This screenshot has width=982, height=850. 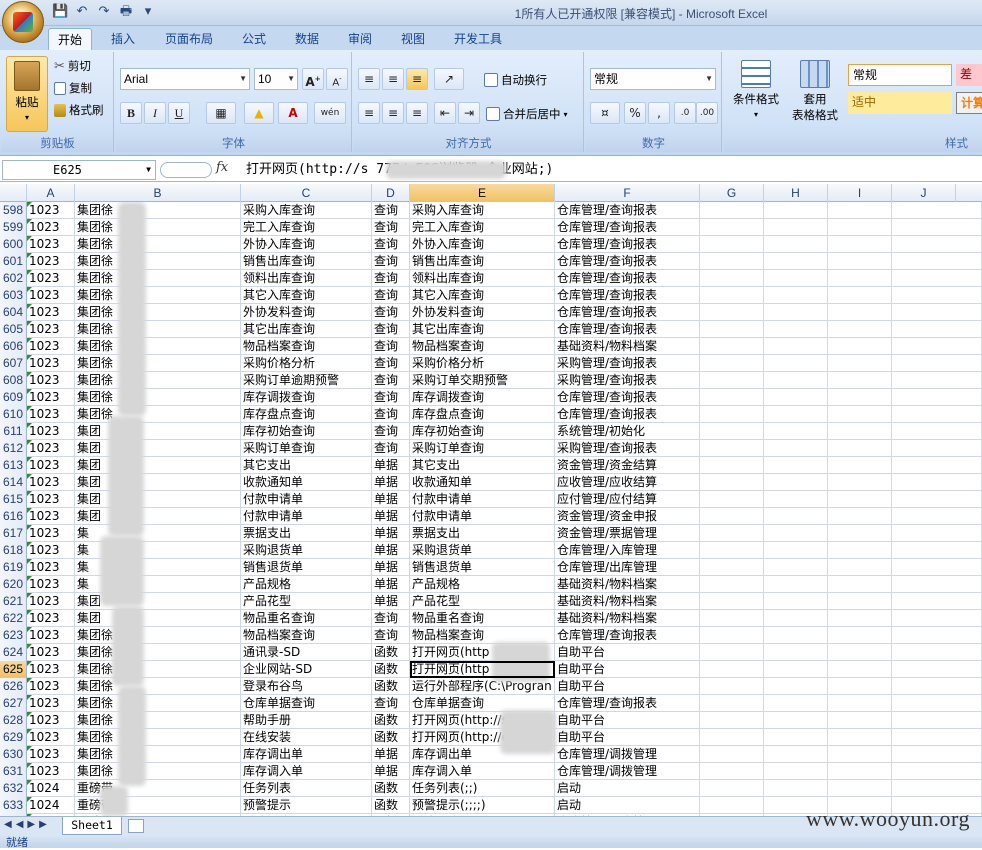 I want to click on row-header: 629, so click(x=13, y=737).